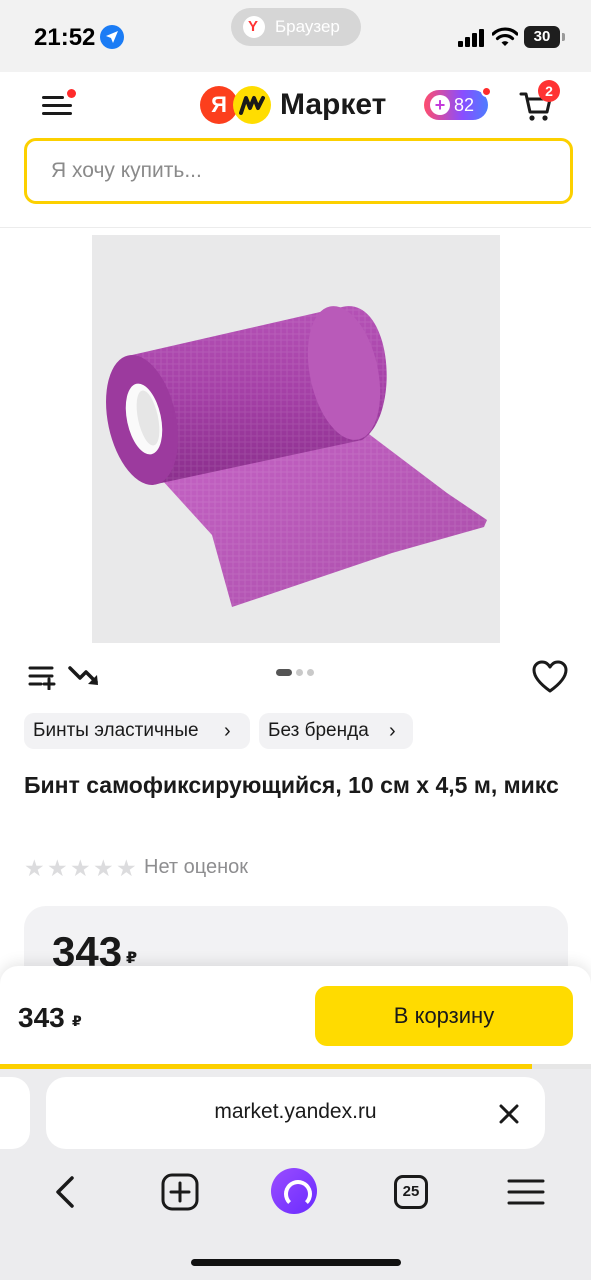  Describe the element at coordinates (180, 1192) in the screenshot. I see `new-tab-icon` at that location.